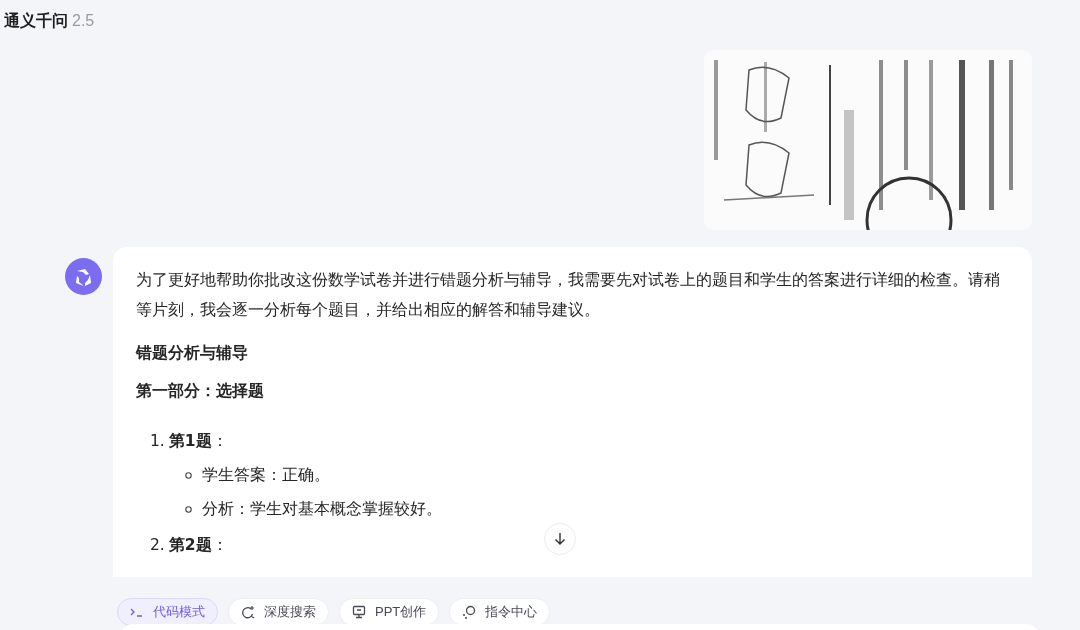  Describe the element at coordinates (500, 612) in the screenshot. I see `mode-chip: 指令中心` at that location.